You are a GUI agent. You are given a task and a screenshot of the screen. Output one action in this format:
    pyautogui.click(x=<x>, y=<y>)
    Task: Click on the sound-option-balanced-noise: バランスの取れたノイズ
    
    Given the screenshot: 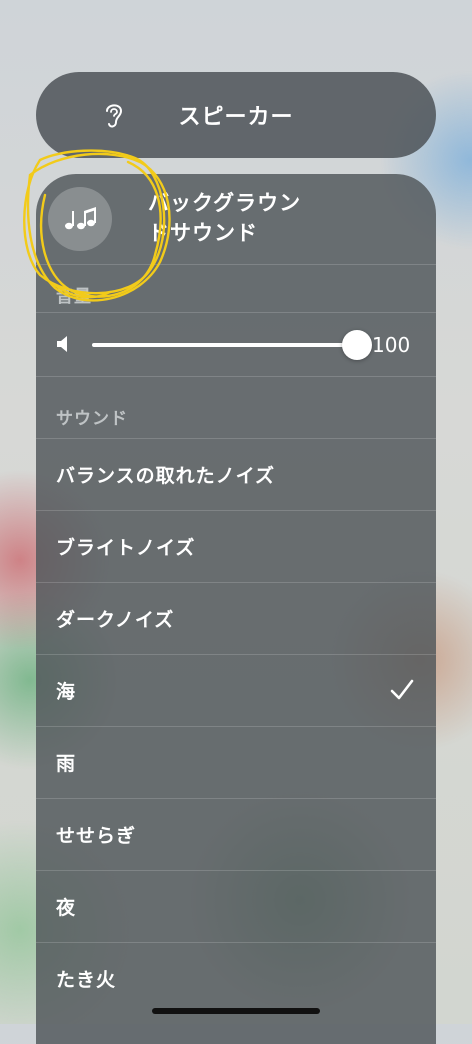 What is the action you would take?
    pyautogui.click(x=236, y=474)
    